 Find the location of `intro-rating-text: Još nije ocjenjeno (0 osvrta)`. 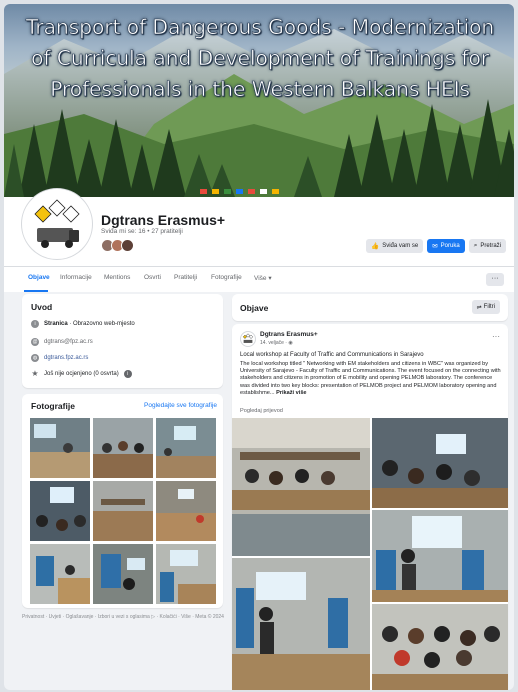

intro-rating-text: Još nije ocjenjeno (0 osvrta) is located at coordinates (81, 374).